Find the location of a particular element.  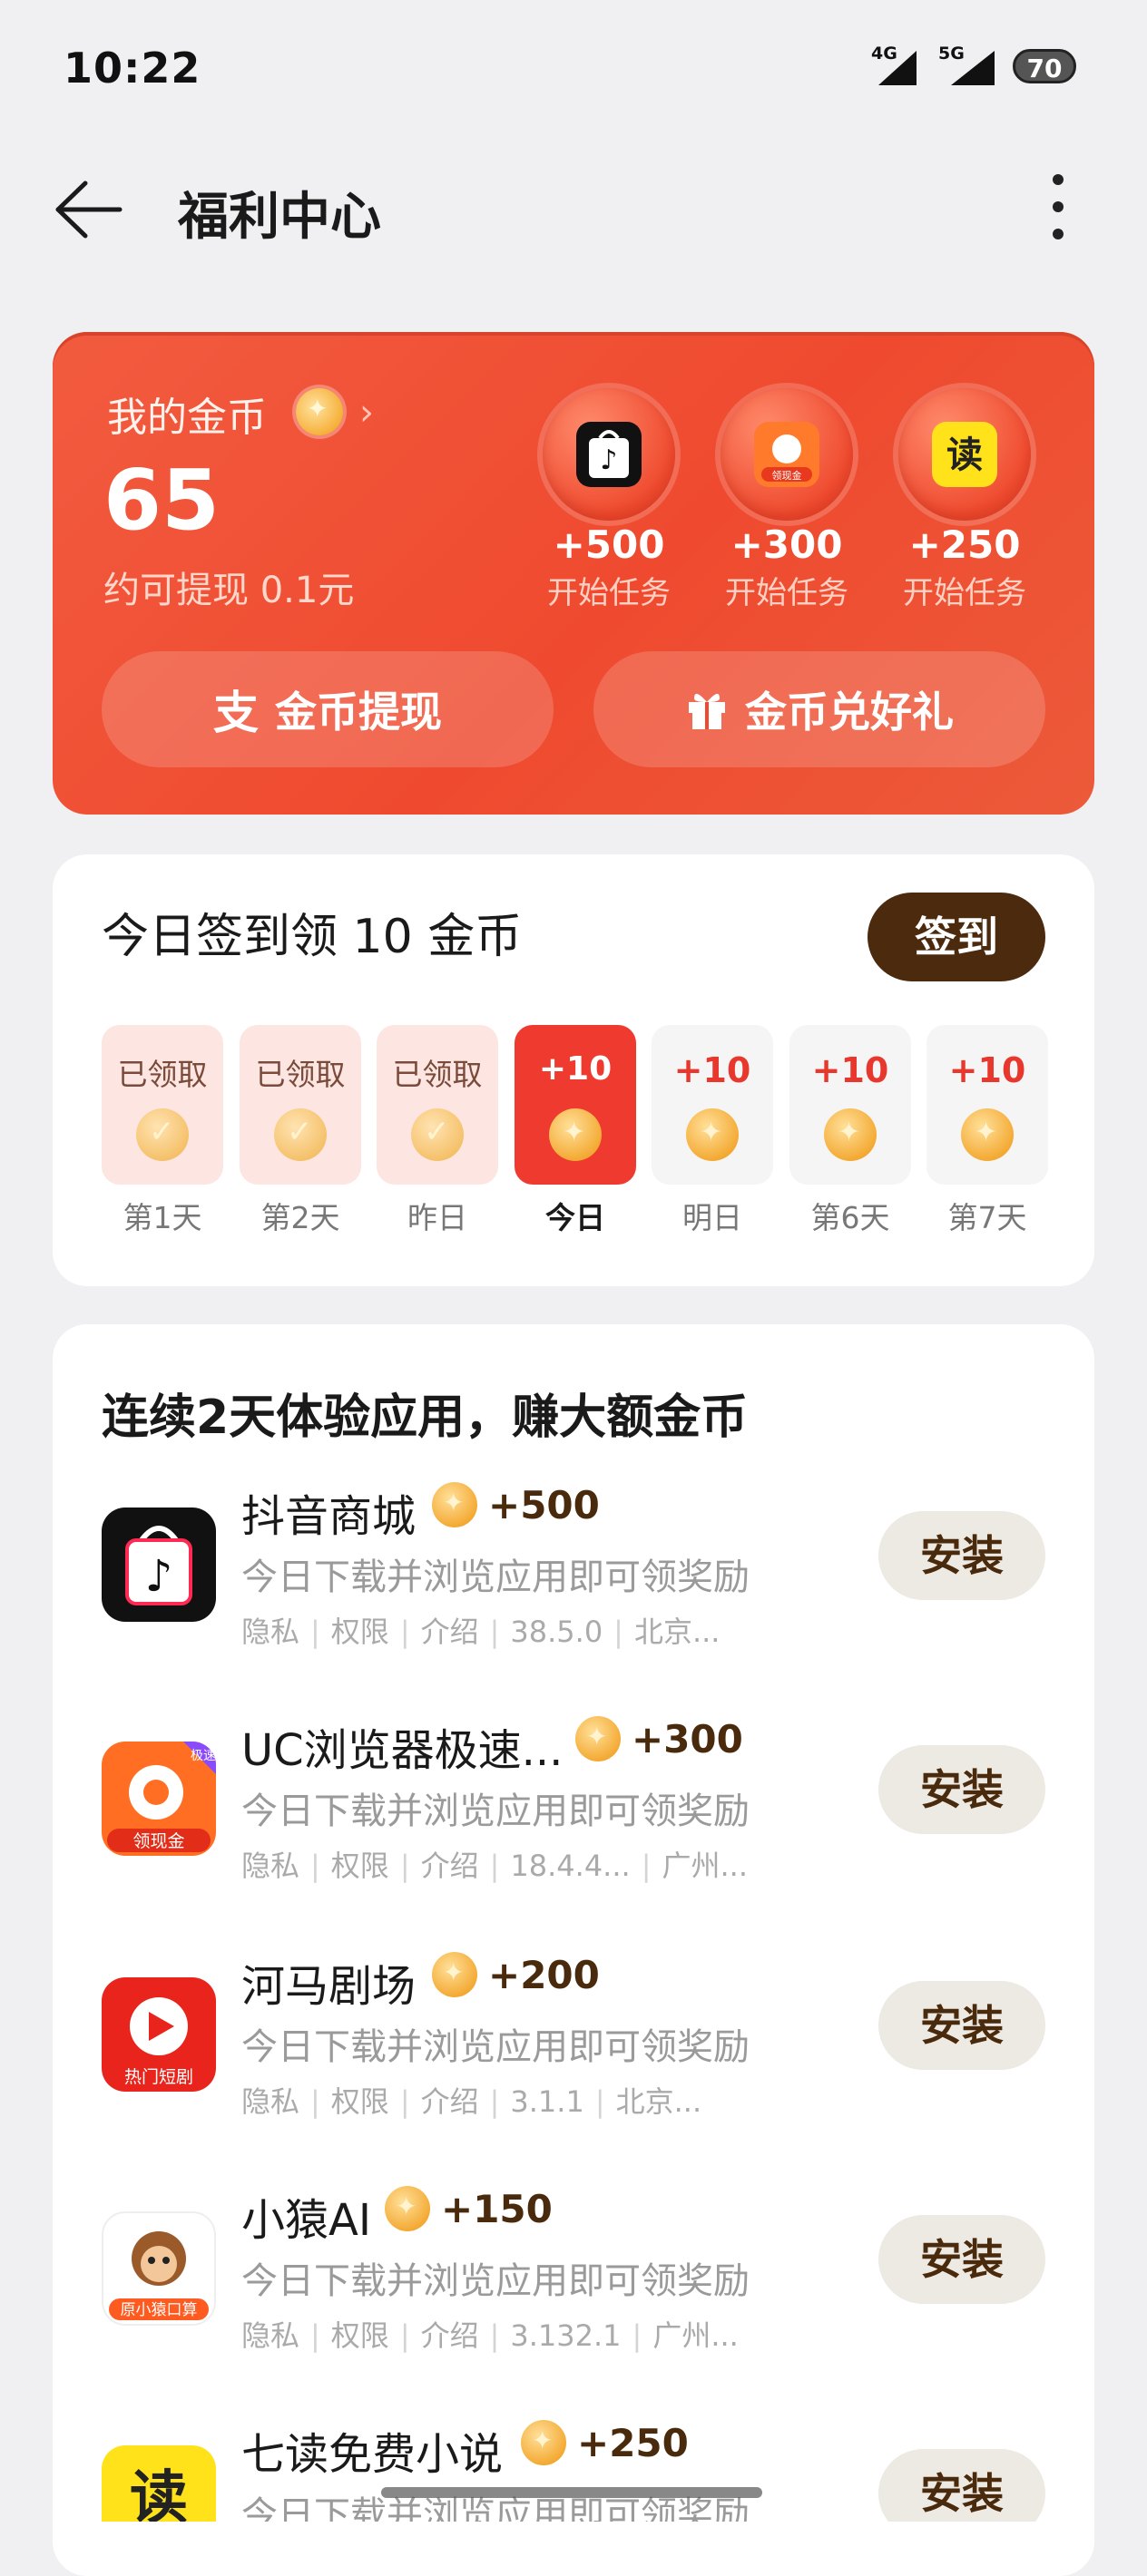

app-reward: +200 is located at coordinates (516, 1974).